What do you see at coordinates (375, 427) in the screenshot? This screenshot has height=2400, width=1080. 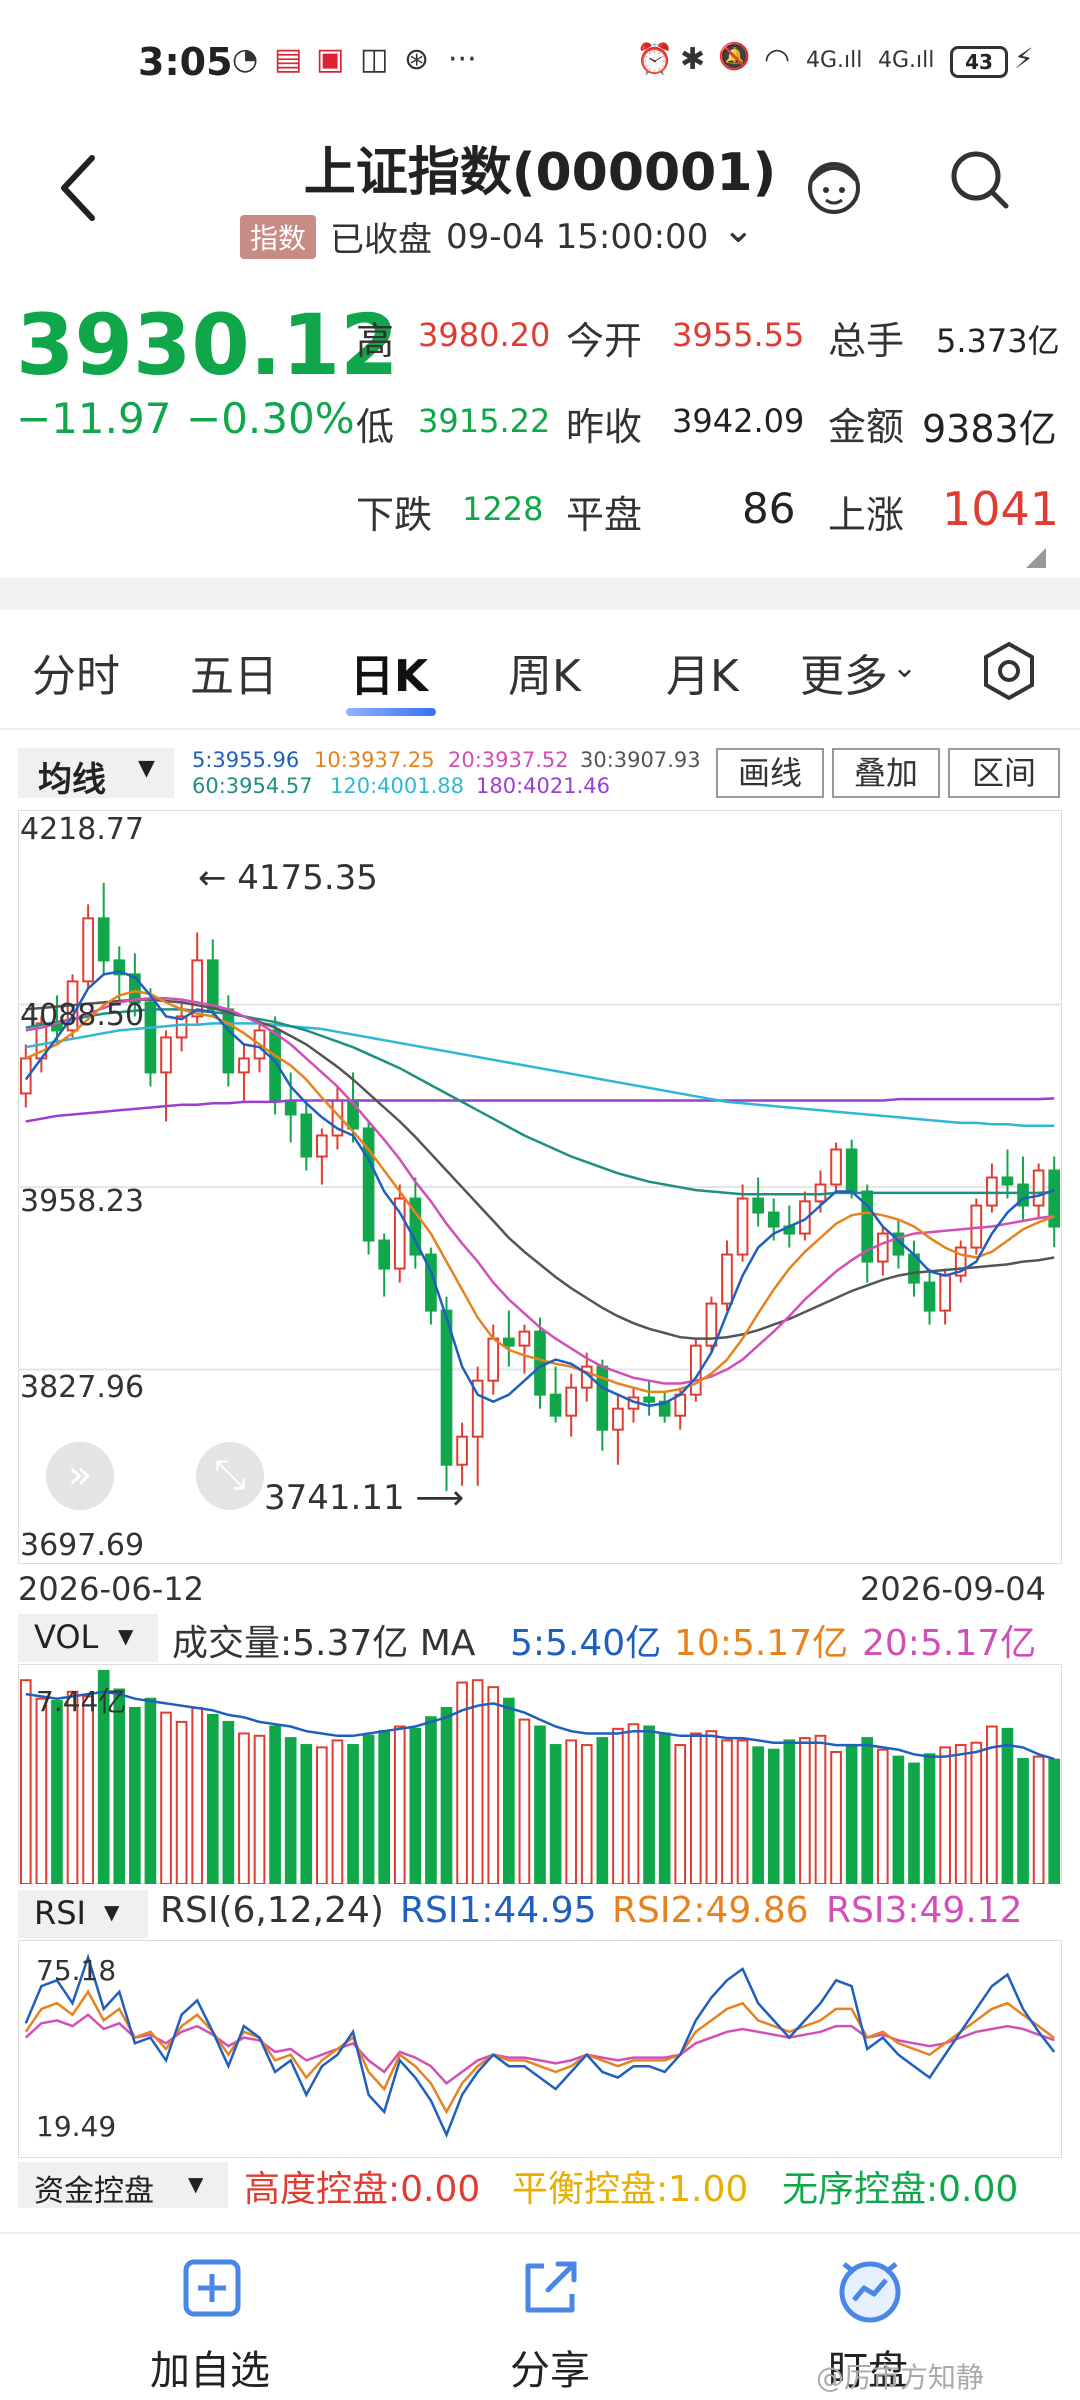 I see `low-label: 低` at bounding box center [375, 427].